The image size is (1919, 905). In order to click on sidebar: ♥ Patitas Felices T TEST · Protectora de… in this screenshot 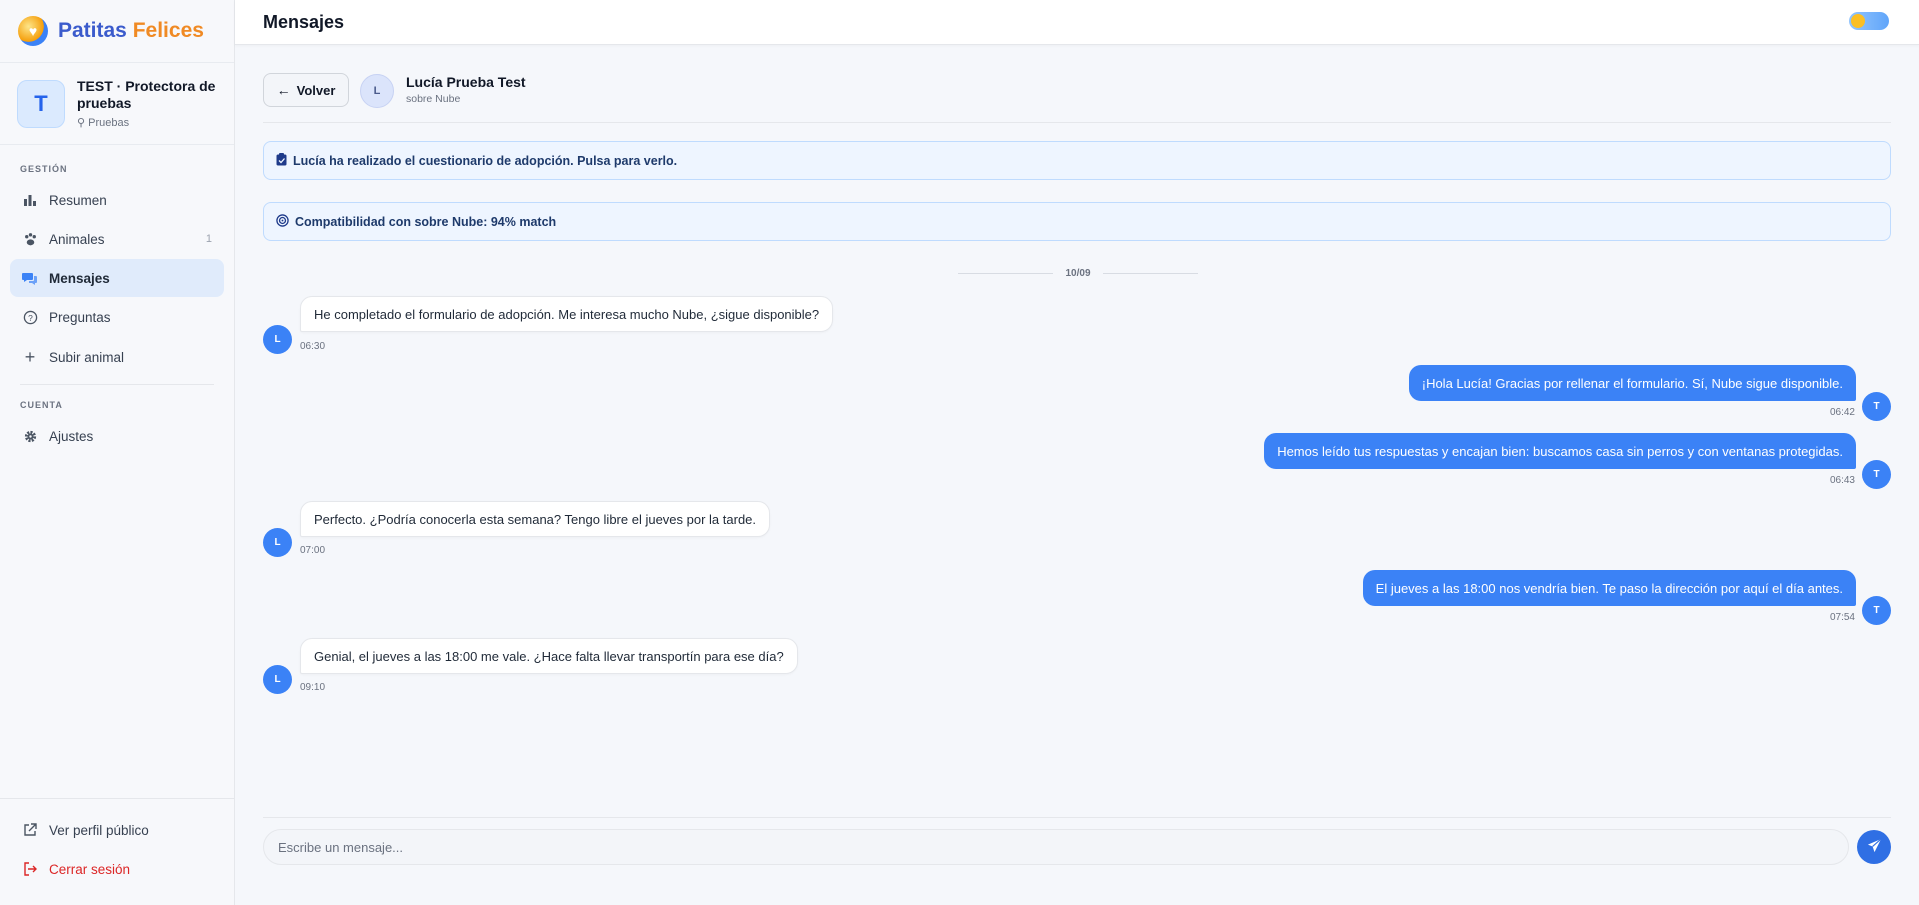, I will do `click(117, 452)`.